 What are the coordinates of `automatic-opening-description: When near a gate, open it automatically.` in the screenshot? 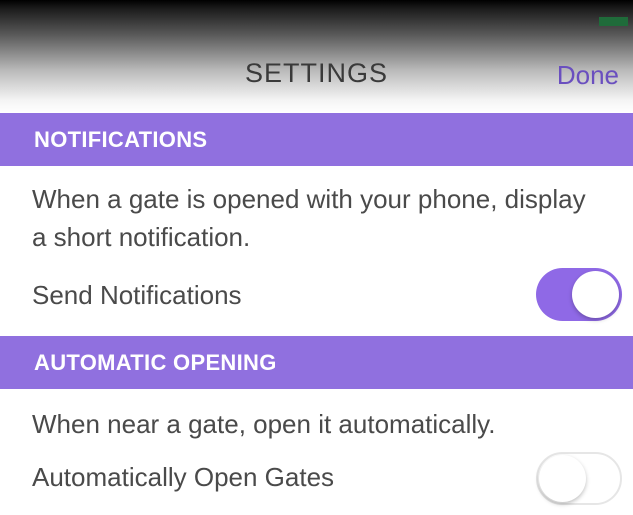 It's located at (264, 424).